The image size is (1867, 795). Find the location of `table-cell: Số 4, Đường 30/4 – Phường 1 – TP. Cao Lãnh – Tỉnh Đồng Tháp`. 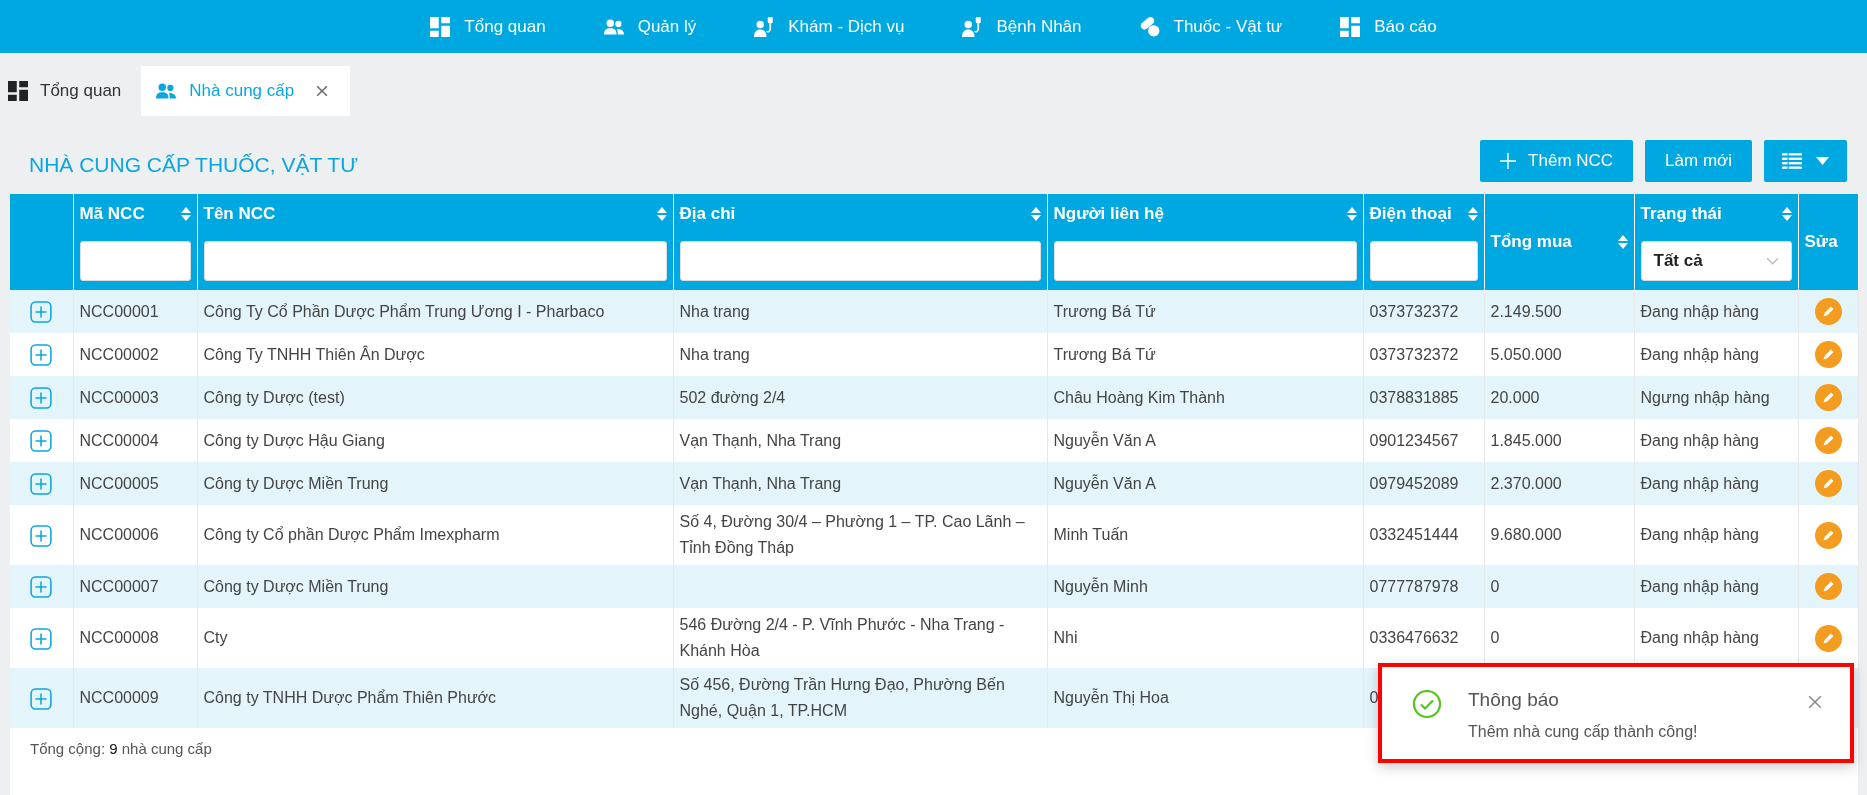

table-cell: Số 4, Đường 30/4 – Phường 1 – TP. Cao Lãnh – Tỉnh Đồng Tháp is located at coordinates (852, 534).